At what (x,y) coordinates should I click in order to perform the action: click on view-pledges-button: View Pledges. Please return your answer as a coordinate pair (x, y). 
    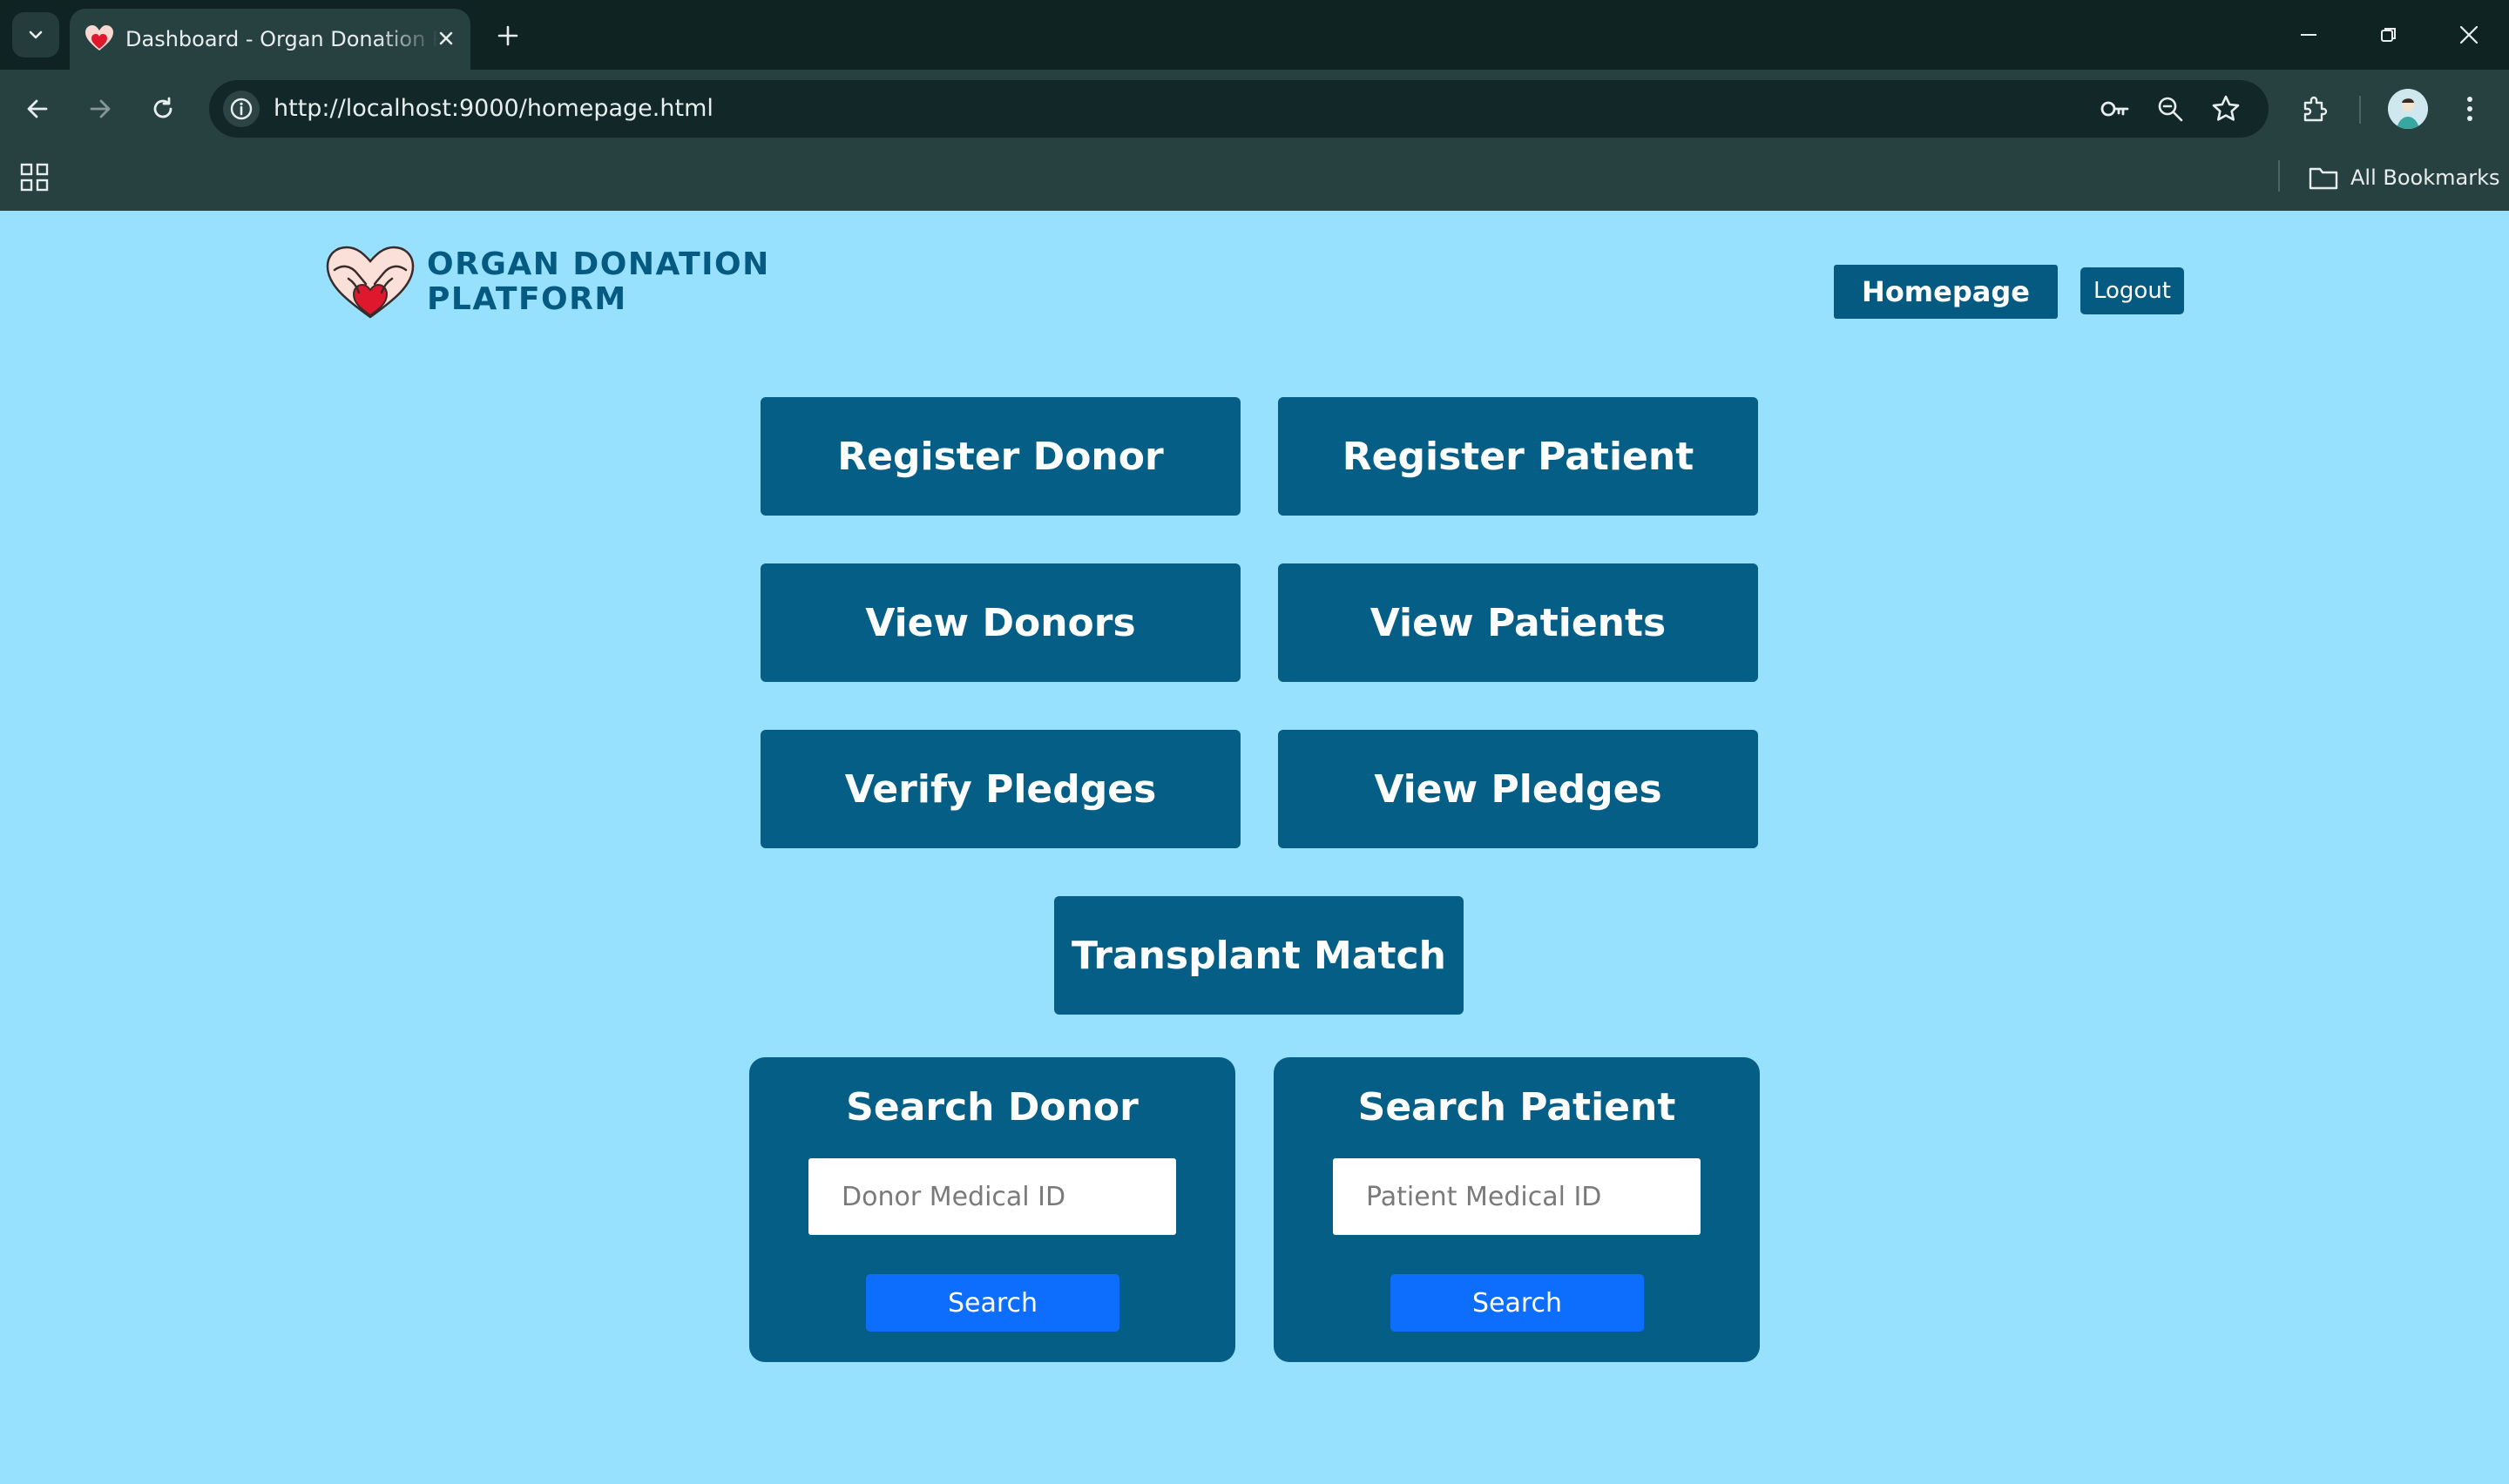
    Looking at the image, I should click on (1518, 789).